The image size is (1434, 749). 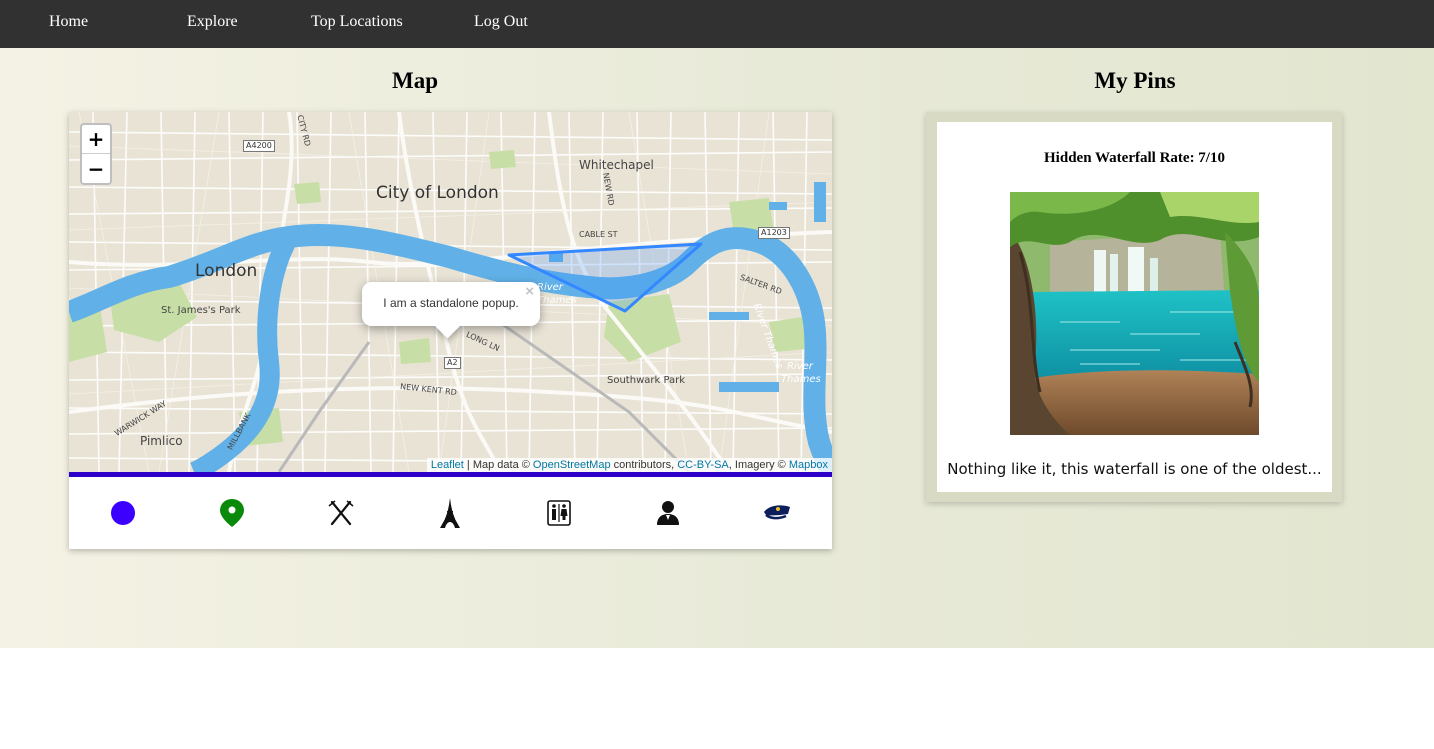 I want to click on person-icon, so click(x=668, y=513).